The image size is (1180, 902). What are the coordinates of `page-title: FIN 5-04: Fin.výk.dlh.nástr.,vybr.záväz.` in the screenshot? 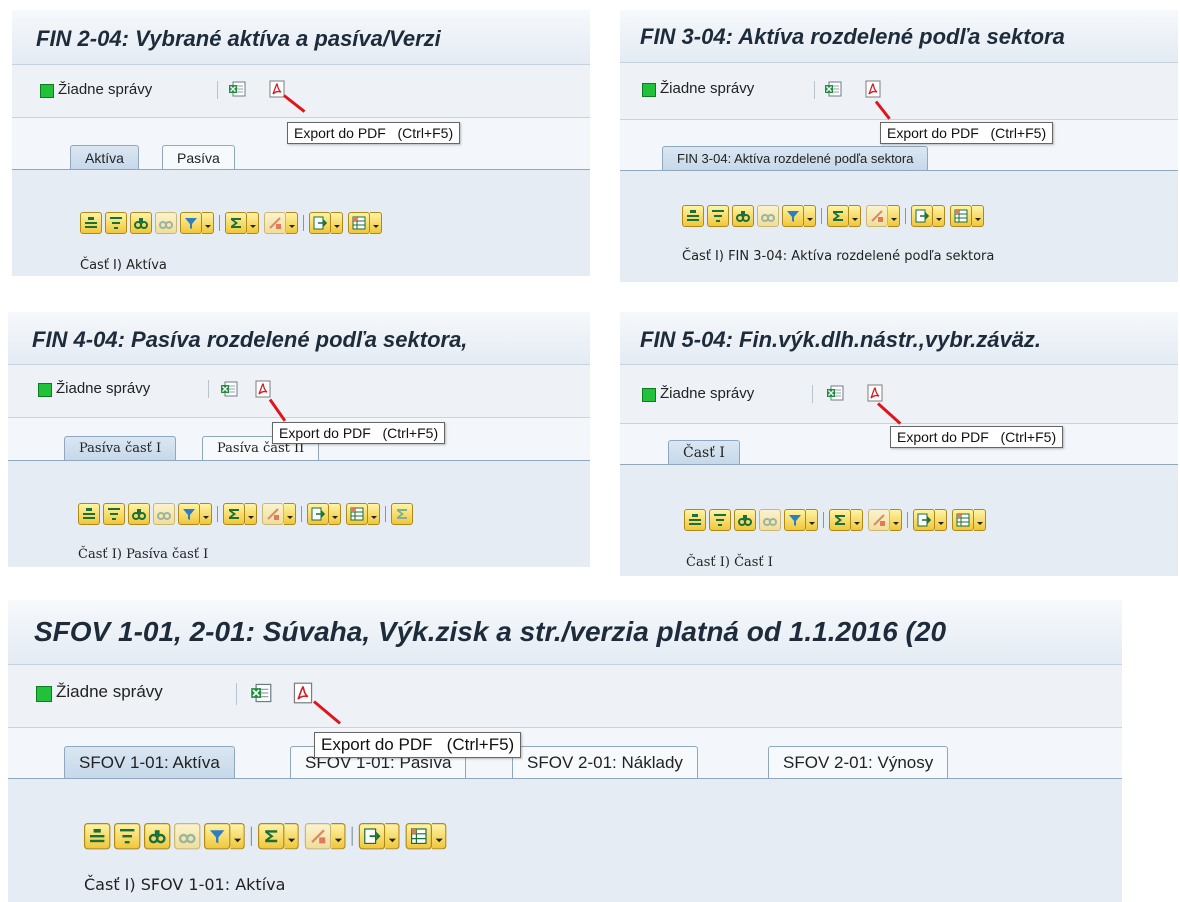 It's located at (841, 339).